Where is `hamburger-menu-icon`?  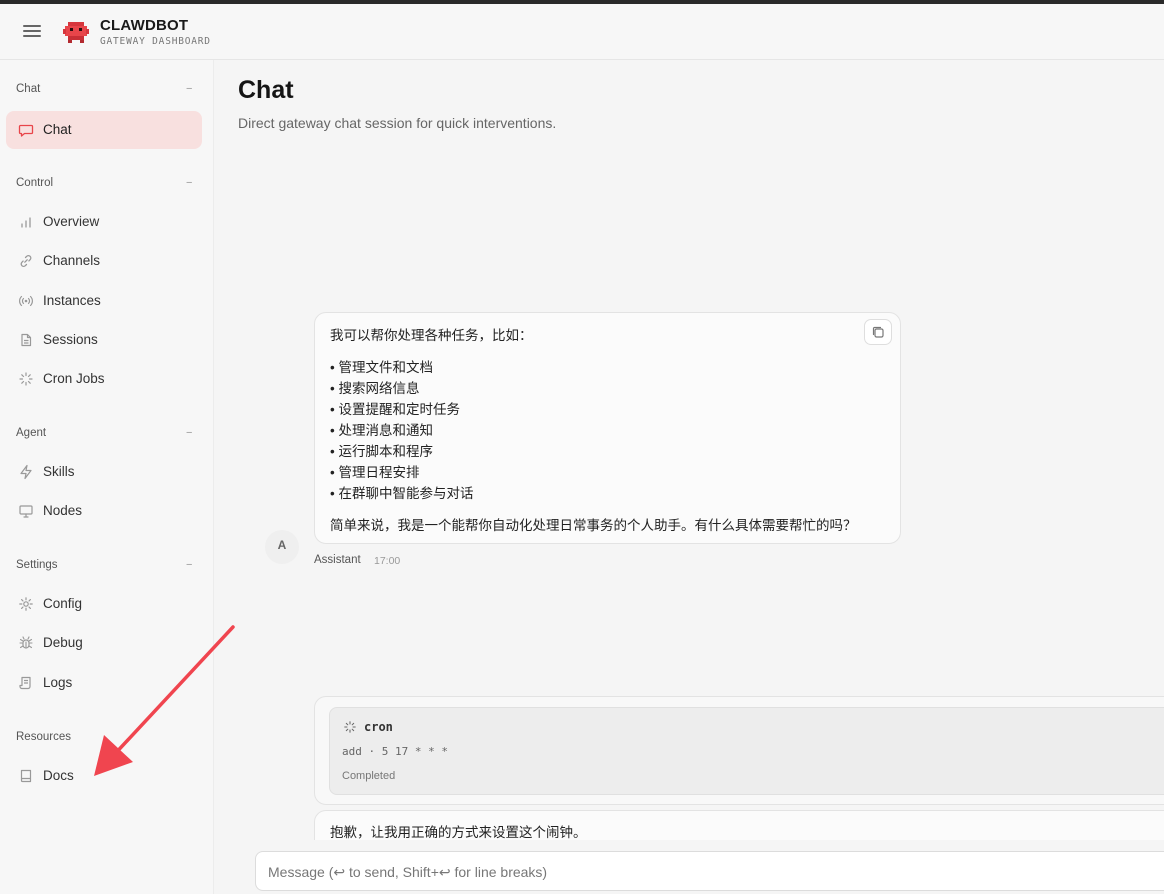
hamburger-menu-icon is located at coordinates (32, 32).